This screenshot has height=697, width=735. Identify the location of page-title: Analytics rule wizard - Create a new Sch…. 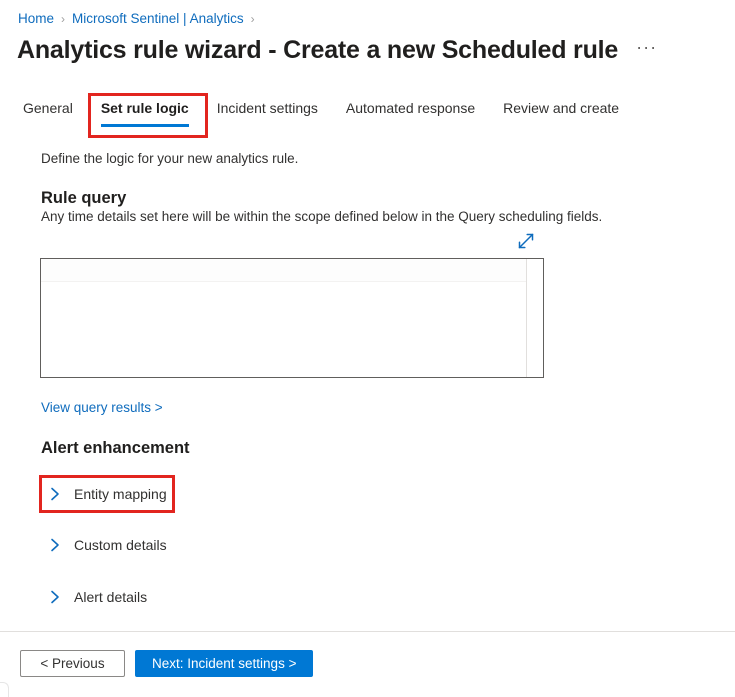
(318, 50).